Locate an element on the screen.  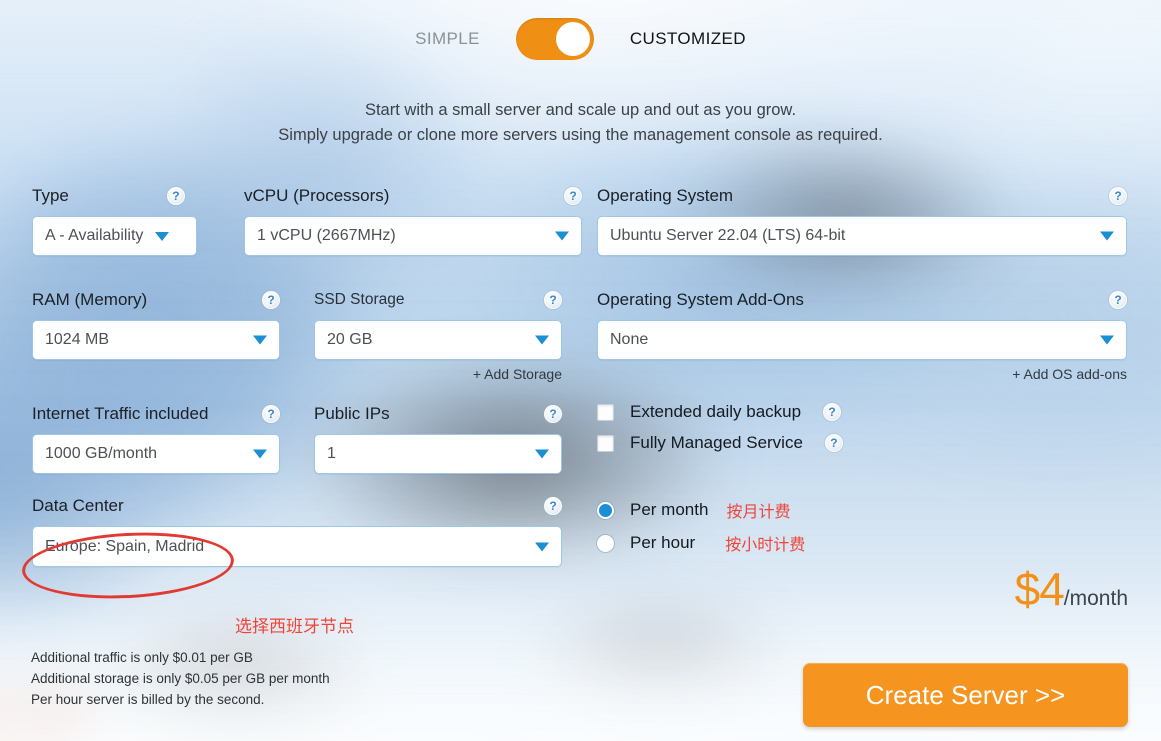
help-icon-os-addons: ? is located at coordinates (1118, 300).